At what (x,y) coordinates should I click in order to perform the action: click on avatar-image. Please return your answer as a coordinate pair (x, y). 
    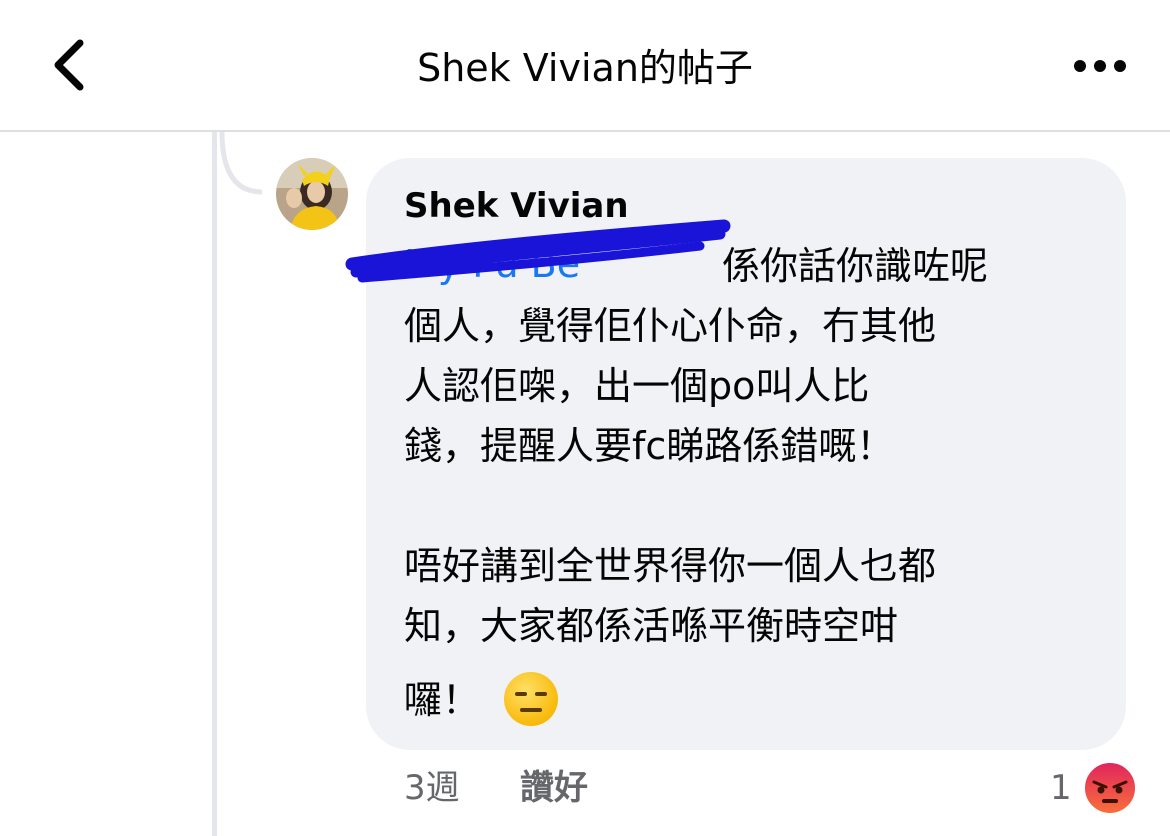
    Looking at the image, I should click on (312, 194).